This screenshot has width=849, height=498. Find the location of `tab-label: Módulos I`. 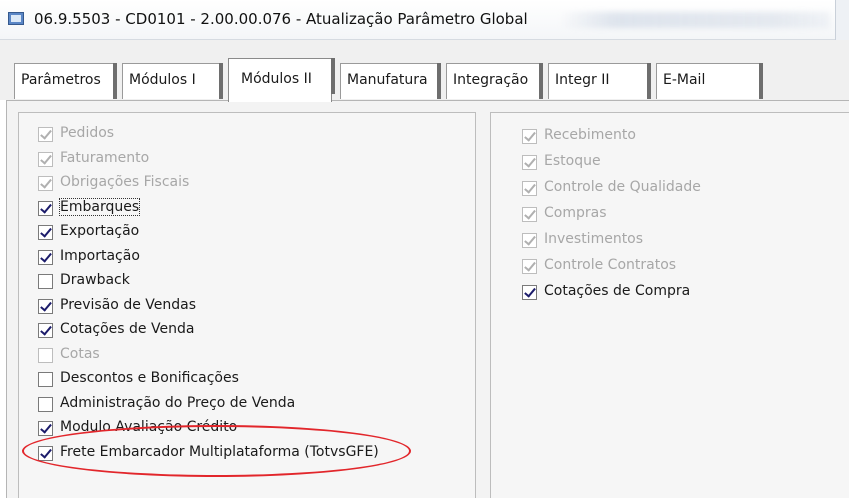

tab-label: Módulos I is located at coordinates (162, 80).